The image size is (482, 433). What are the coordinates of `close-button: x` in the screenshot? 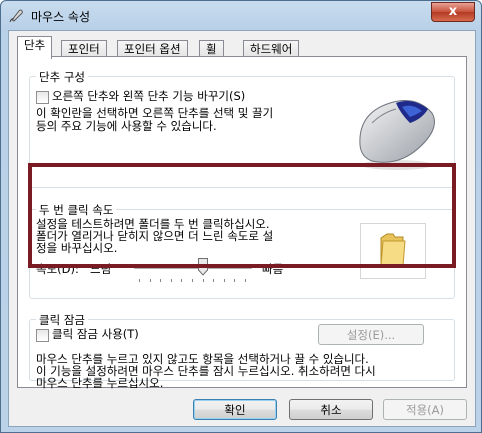 It's located at (453, 12).